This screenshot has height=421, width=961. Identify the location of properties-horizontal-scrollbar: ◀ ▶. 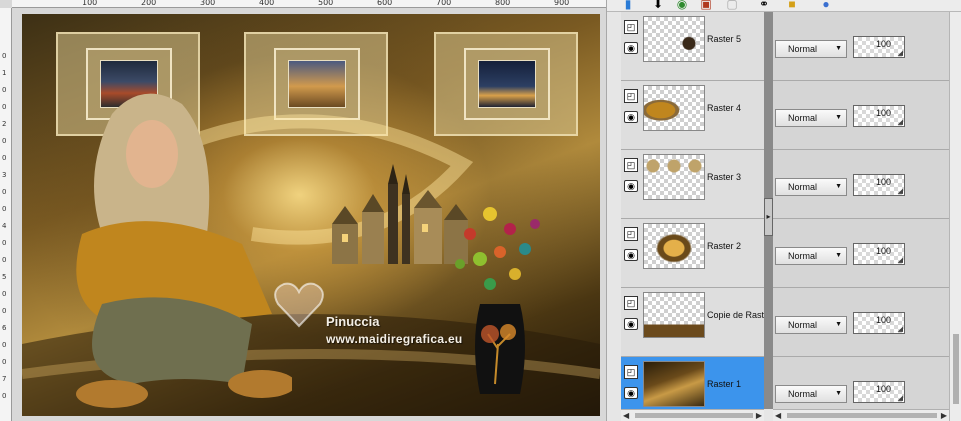
(861, 415).